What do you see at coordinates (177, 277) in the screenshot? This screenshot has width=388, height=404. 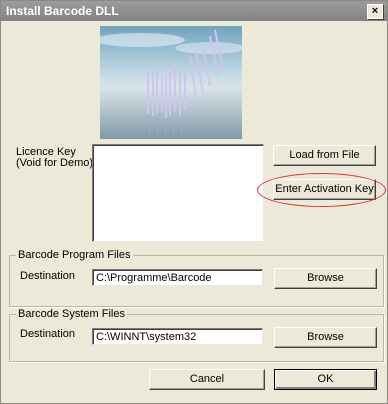 I see `program-destination-input: C:\Programme\Barcode` at bounding box center [177, 277].